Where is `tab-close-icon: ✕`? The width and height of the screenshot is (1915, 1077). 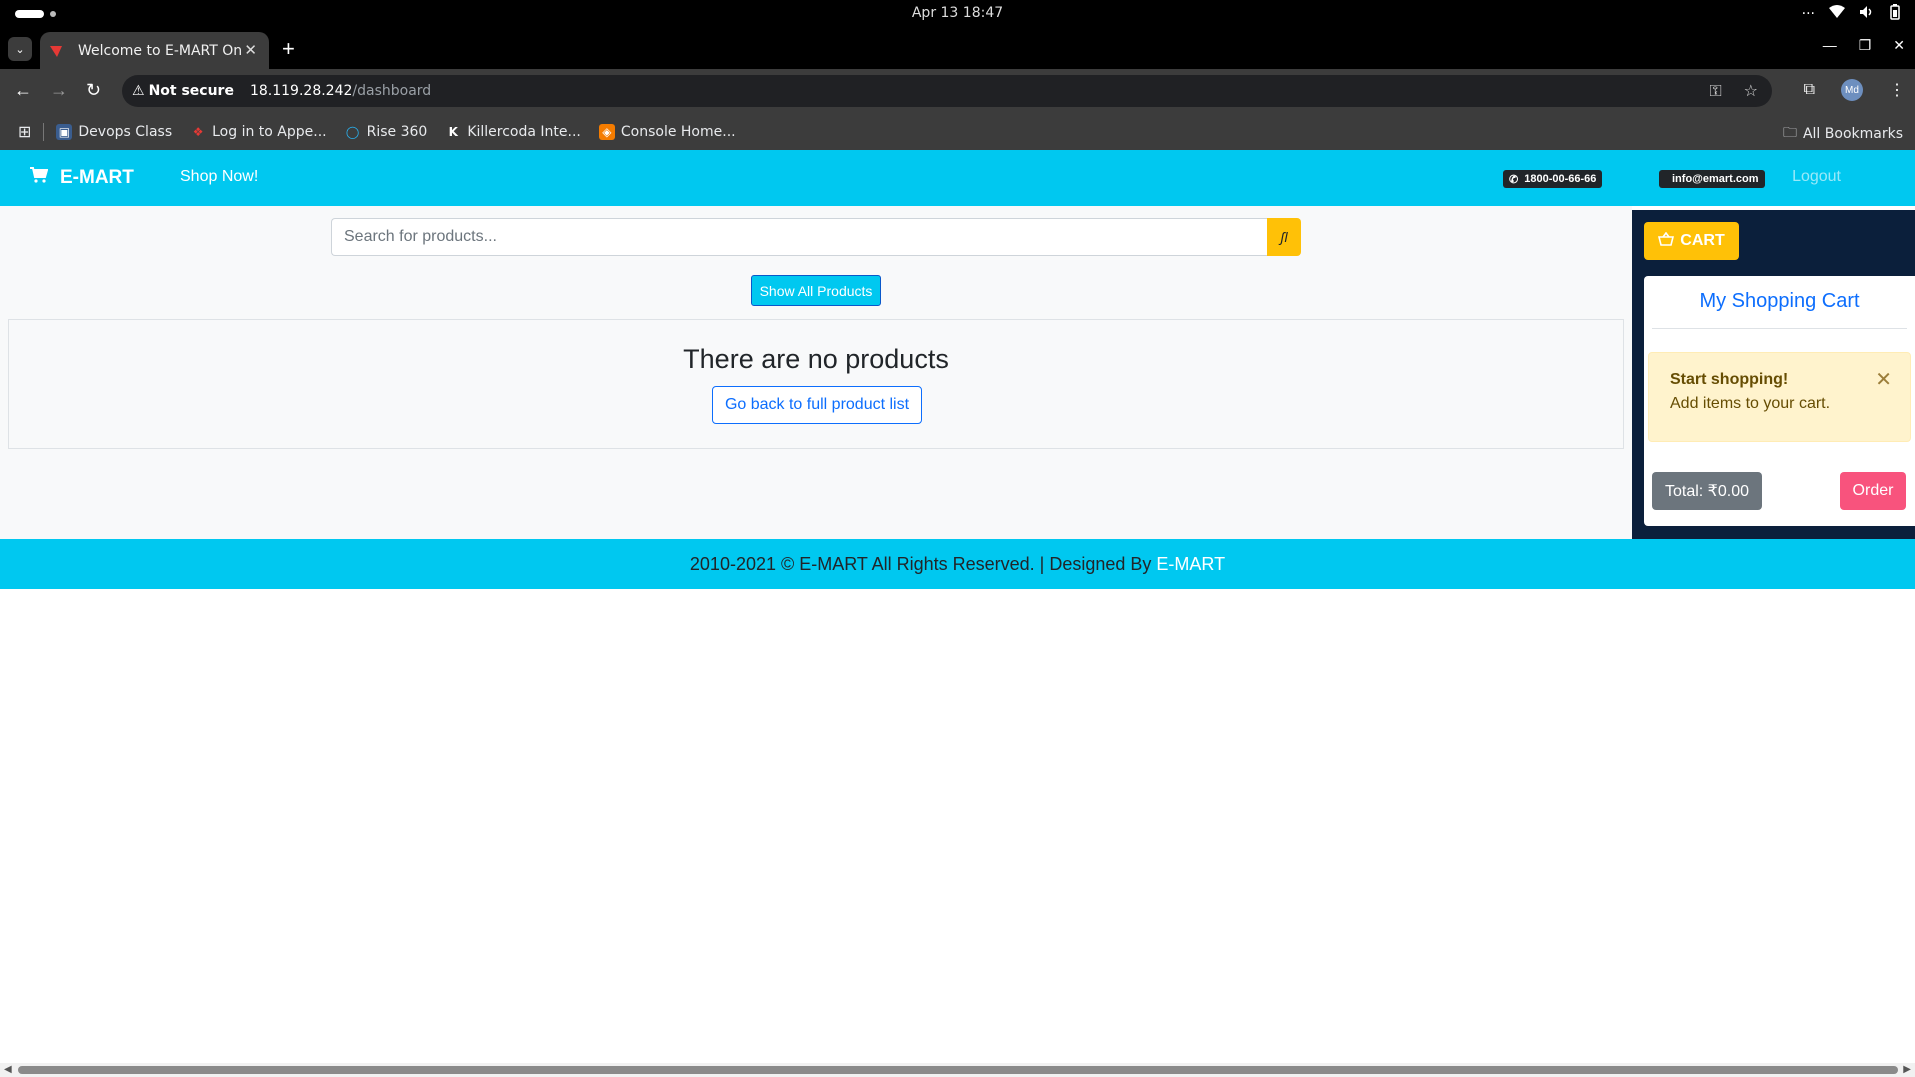
tab-close-icon: ✕ is located at coordinates (250, 50).